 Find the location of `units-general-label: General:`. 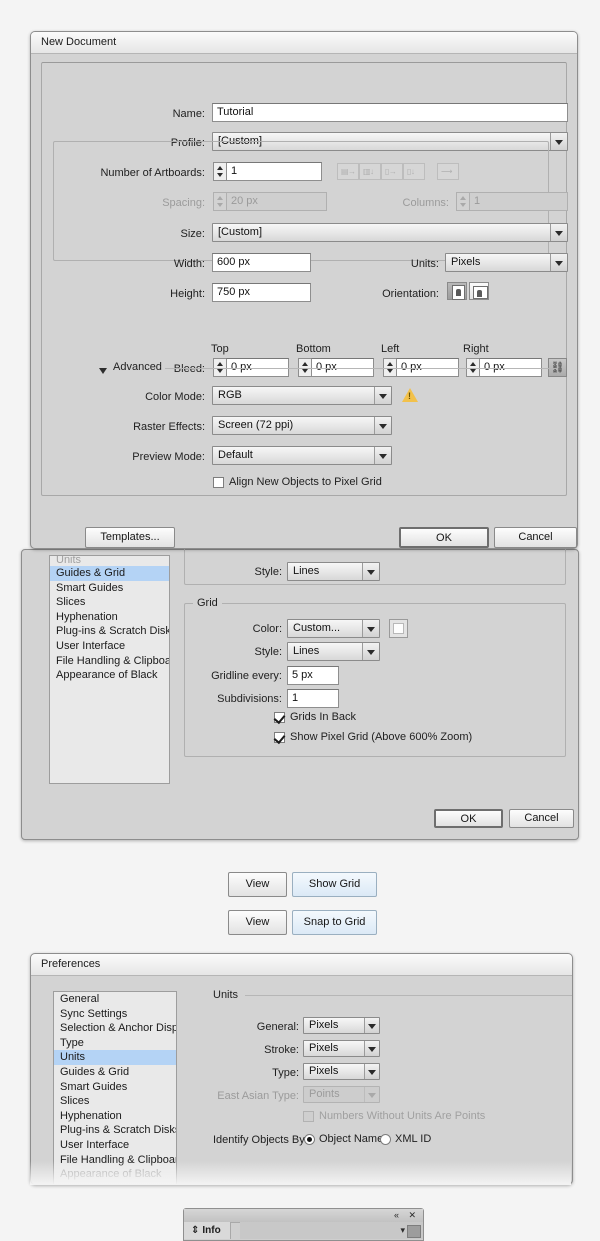

units-general-label: General: is located at coordinates (277, 1027).